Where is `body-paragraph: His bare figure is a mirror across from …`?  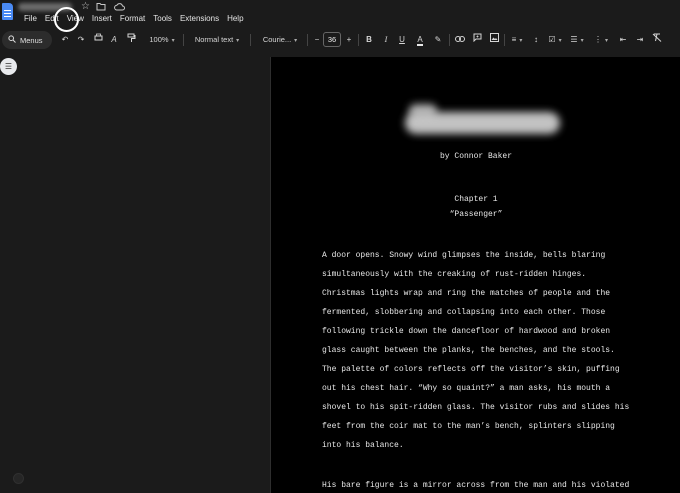
body-paragraph: His bare figure is a mirror across from … is located at coordinates (494, 484).